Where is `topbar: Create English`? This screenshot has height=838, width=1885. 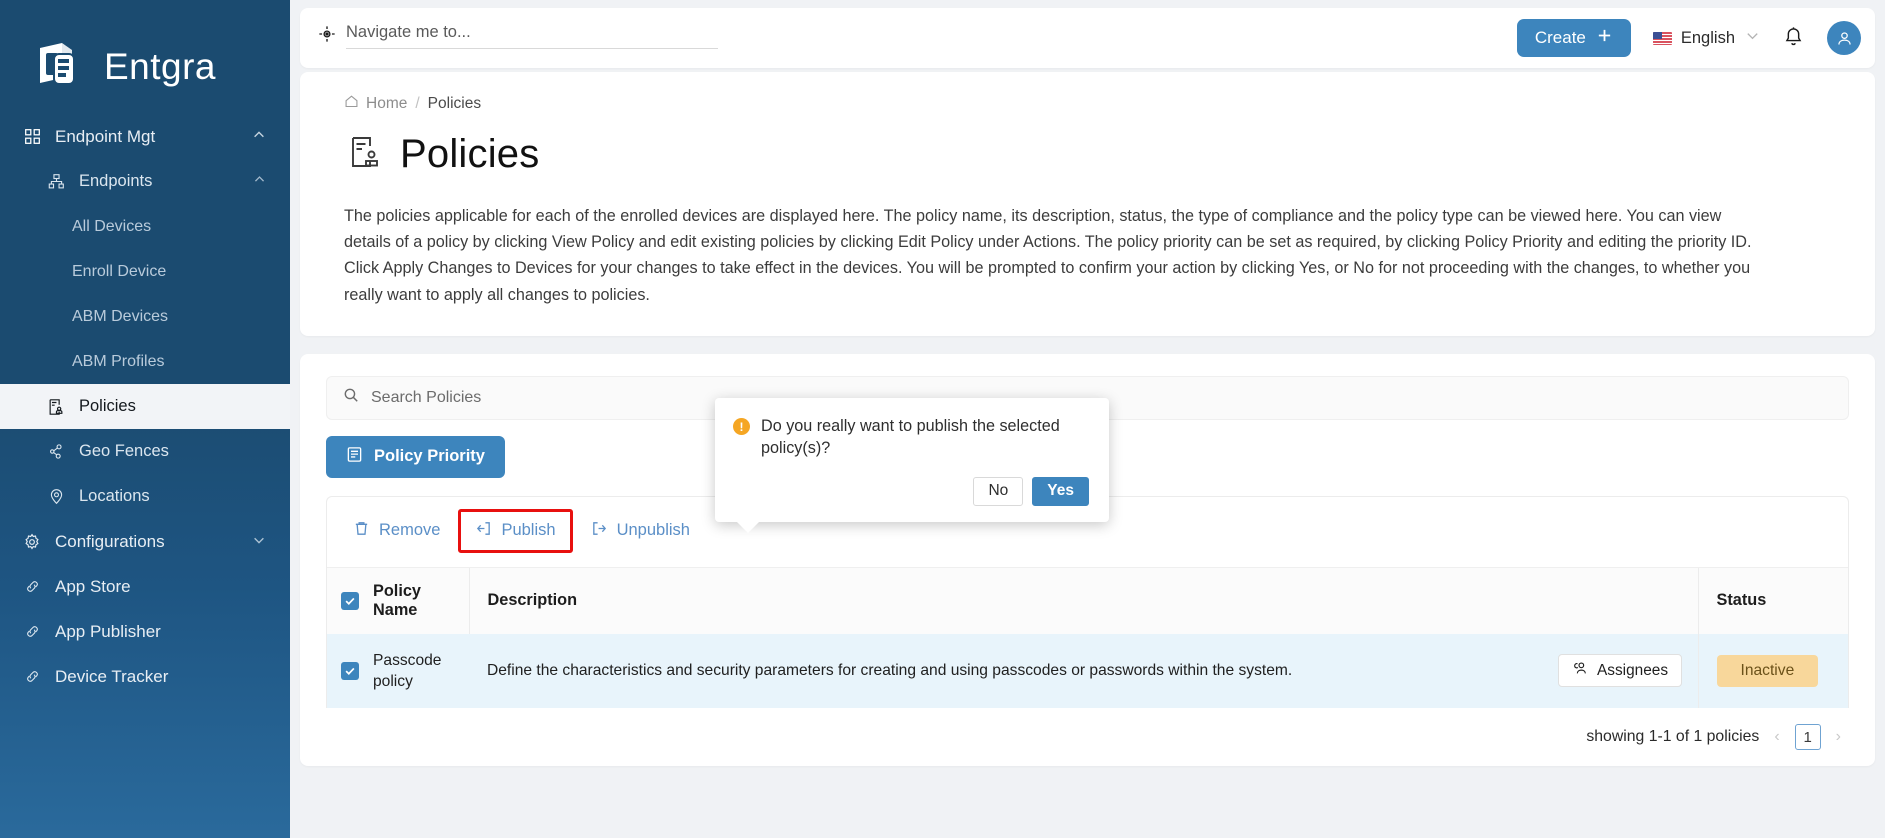
topbar: Create English is located at coordinates (1087, 38).